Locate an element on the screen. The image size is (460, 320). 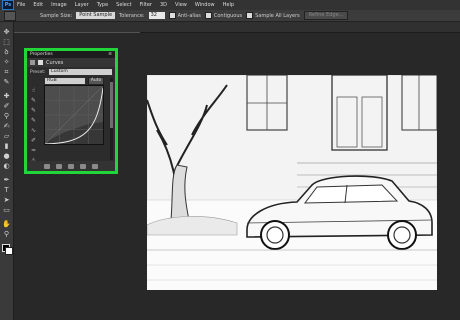
type-tool-icon: T is located at coordinates (6, 190).